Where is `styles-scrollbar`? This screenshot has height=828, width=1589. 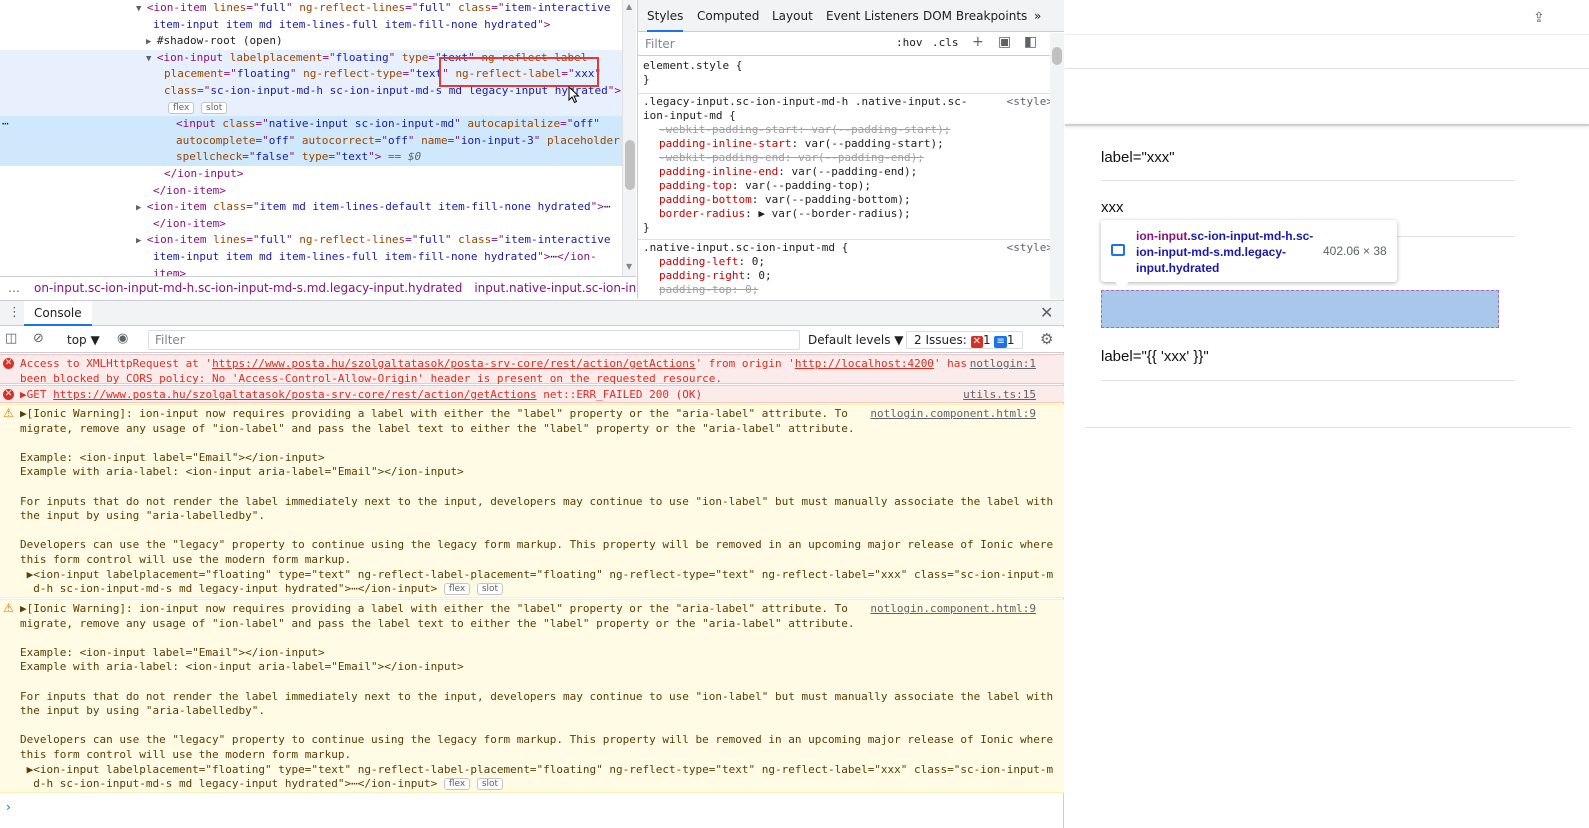
styles-scrollbar is located at coordinates (1057, 166).